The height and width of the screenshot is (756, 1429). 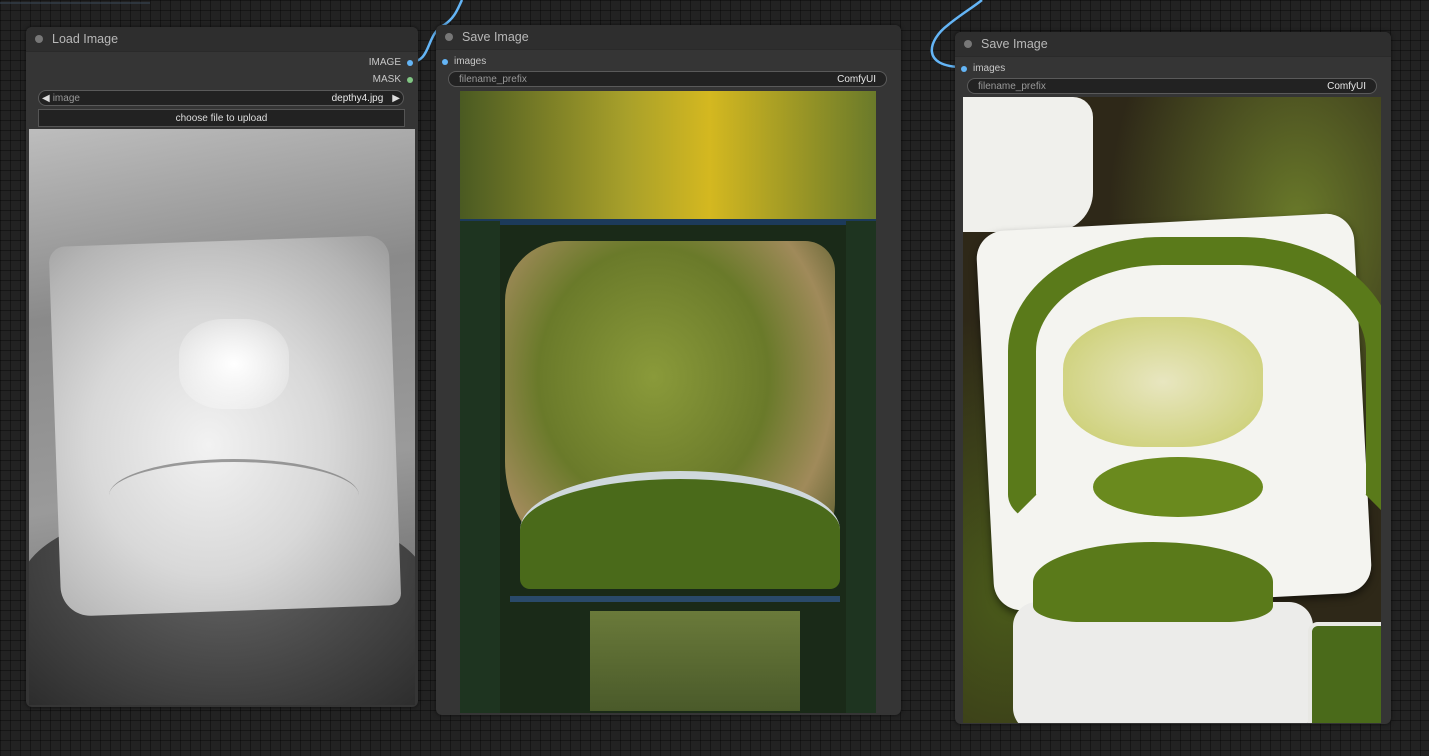 What do you see at coordinates (46, 98) in the screenshot?
I see `prev-arrow-icon: ◀` at bounding box center [46, 98].